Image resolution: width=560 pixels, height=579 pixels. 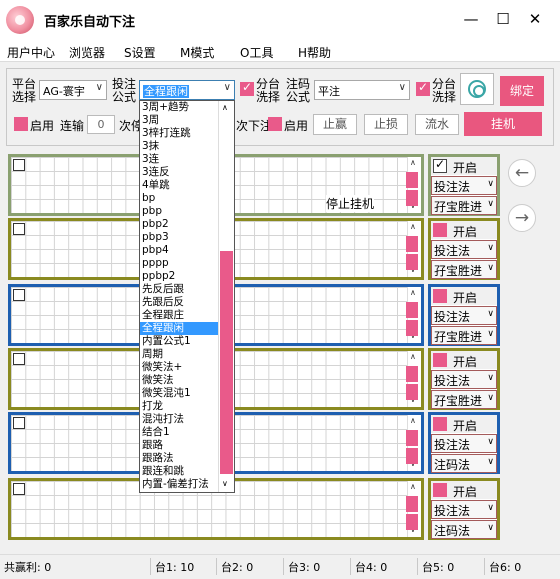 What do you see at coordinates (179, 224) in the screenshot?
I see `dropdown-option: pbp2` at bounding box center [179, 224].